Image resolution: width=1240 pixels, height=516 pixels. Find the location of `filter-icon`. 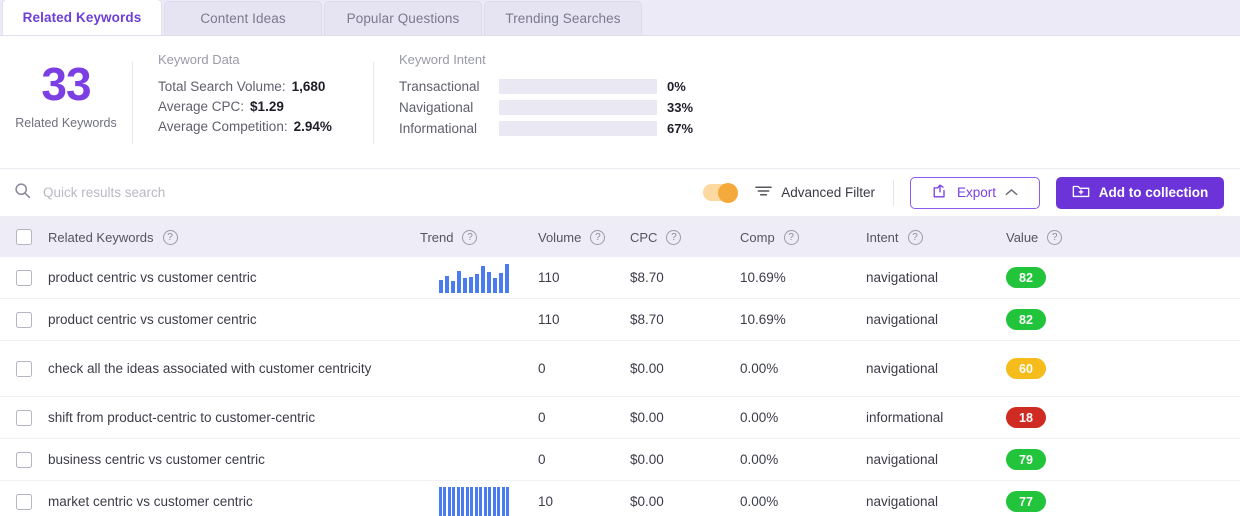

filter-icon is located at coordinates (764, 192).